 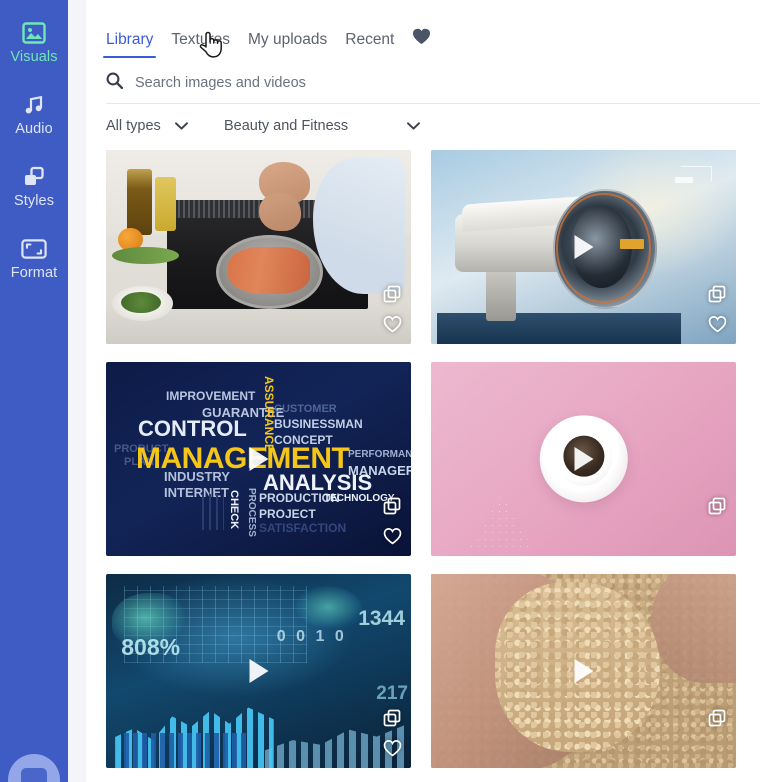 What do you see at coordinates (251, 512) in the screenshot?
I see `word-process: PROCESS` at bounding box center [251, 512].